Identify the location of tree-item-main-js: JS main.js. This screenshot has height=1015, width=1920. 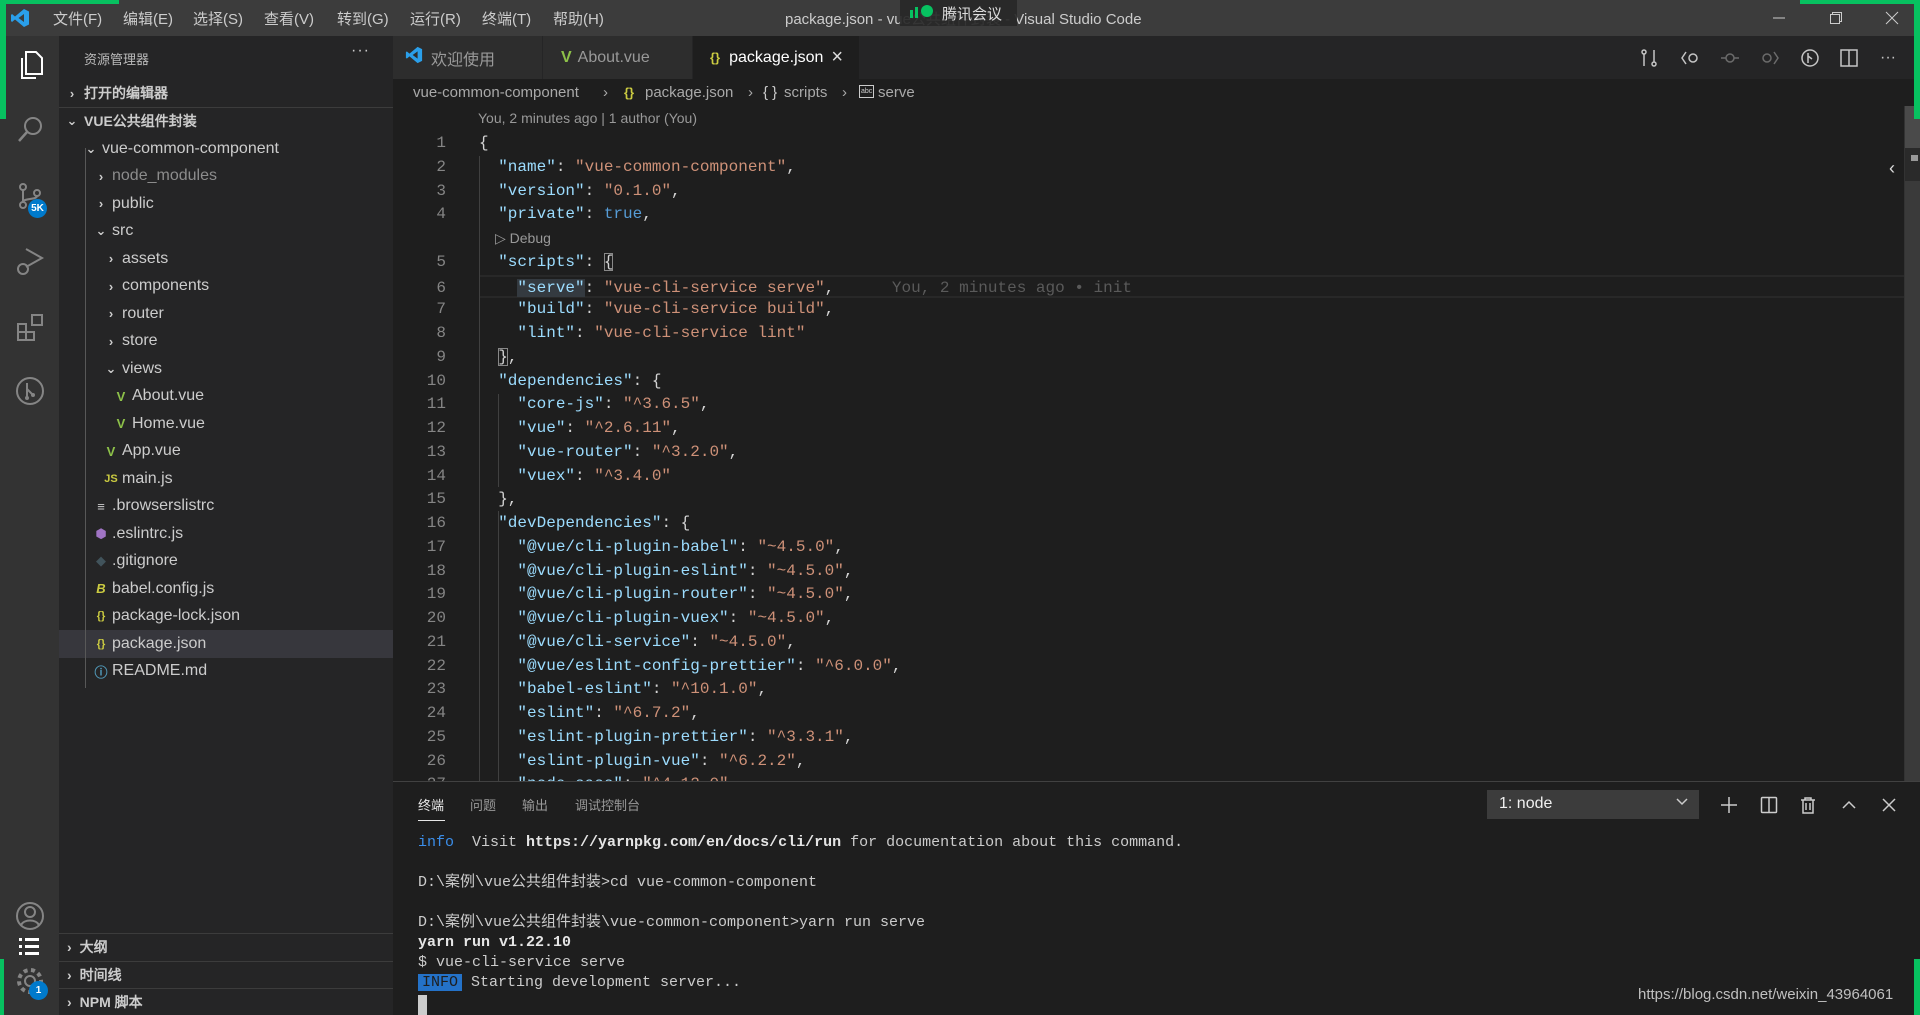
(226, 479).